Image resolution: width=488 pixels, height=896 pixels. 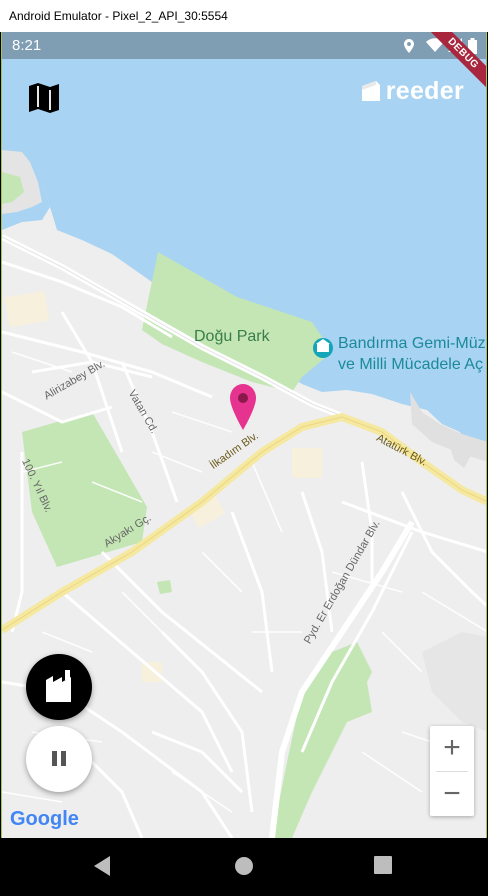 I want to click on zoom-in-button: +, so click(x=452, y=748).